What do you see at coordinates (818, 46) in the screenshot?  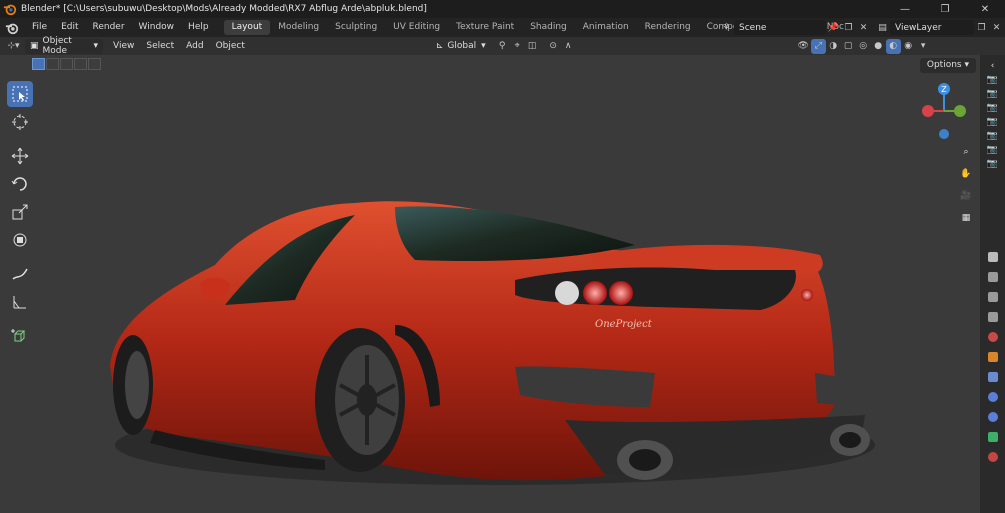 I see `gizmo-toggle-icon: ⤢` at bounding box center [818, 46].